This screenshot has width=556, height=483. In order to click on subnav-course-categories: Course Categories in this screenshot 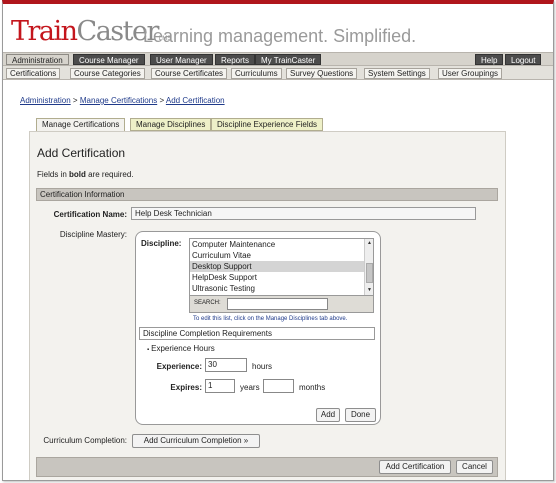, I will do `click(107, 73)`.